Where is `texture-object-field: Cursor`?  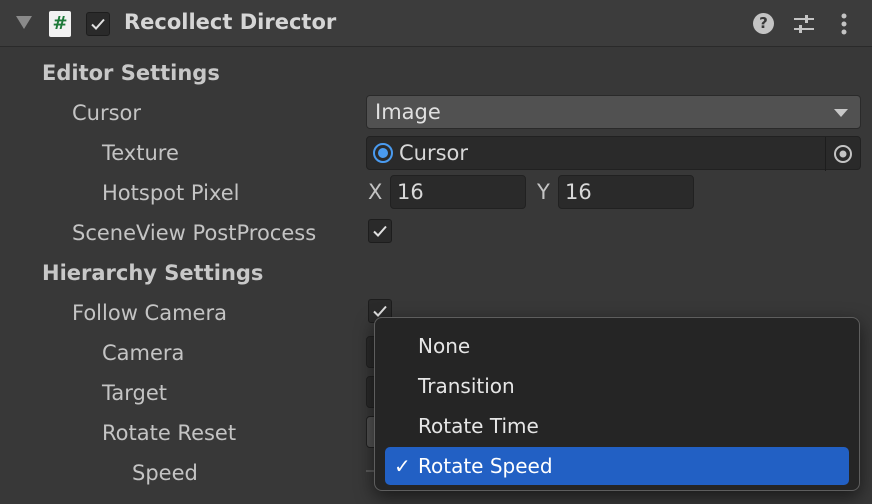
texture-object-field: Cursor is located at coordinates (613, 153).